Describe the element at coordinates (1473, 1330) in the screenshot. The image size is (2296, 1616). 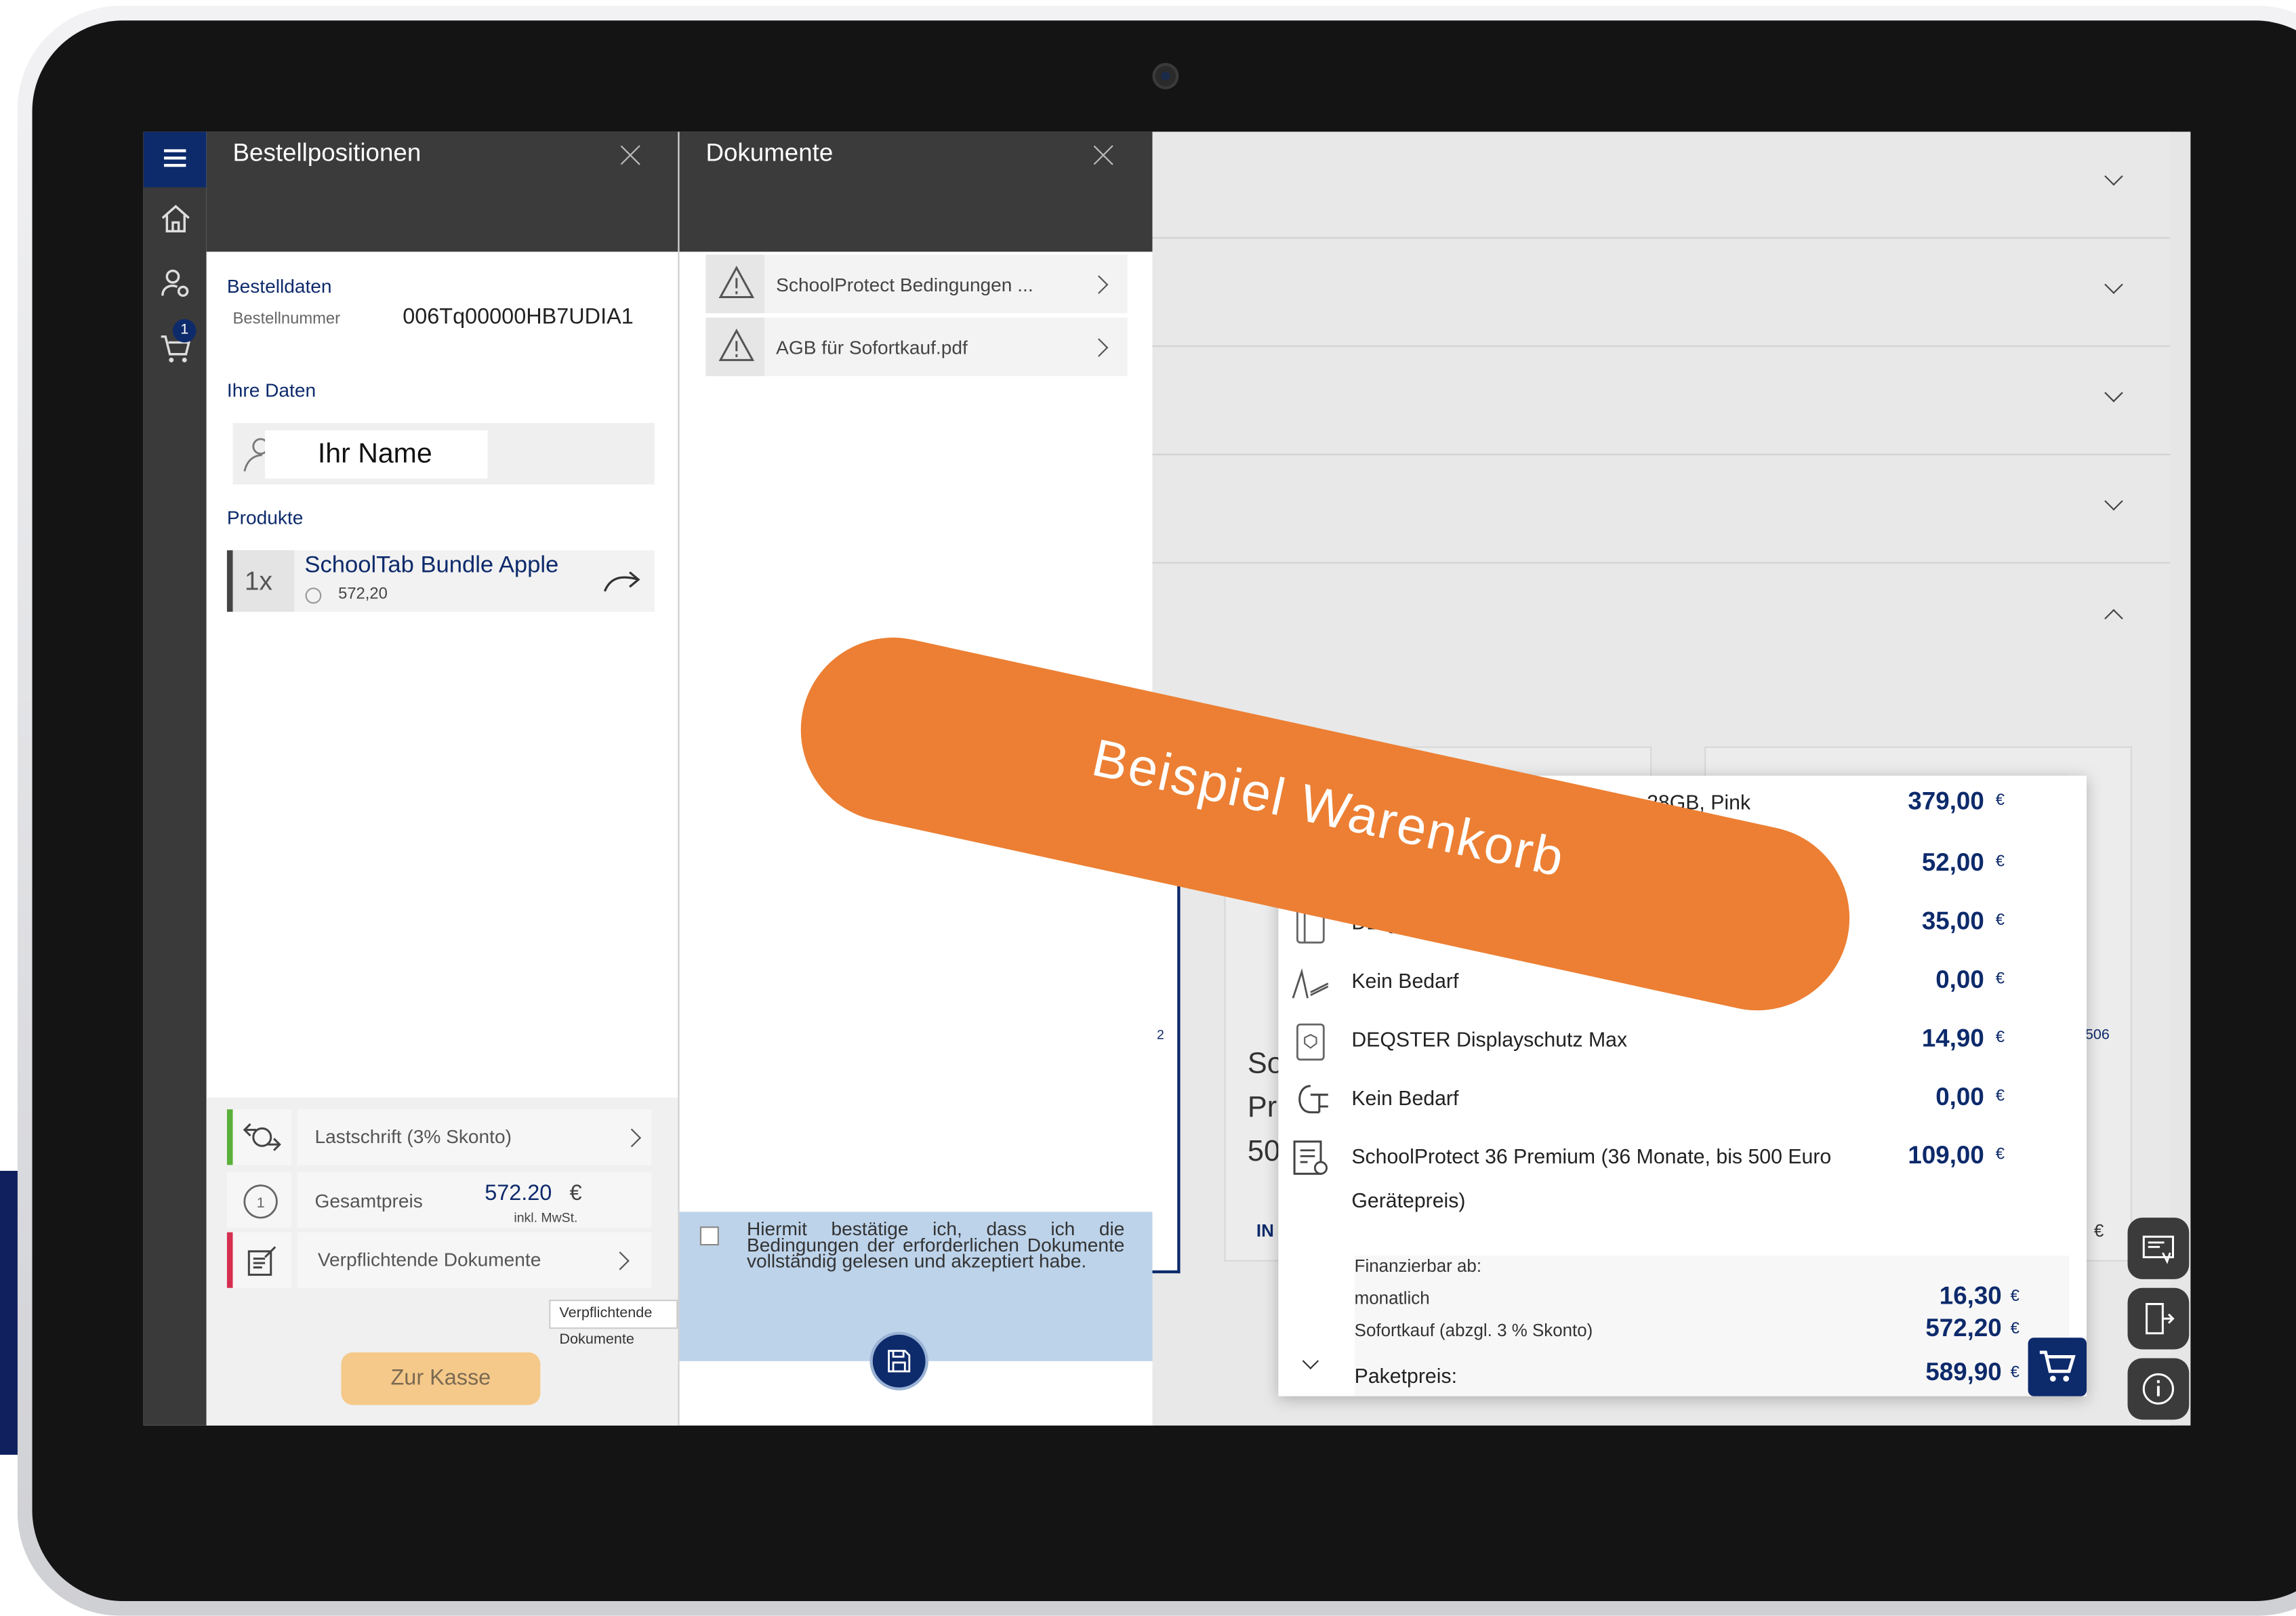
I see `instant-purchase-label: Sofortkauf (abzgl. 3 % Skonto)` at that location.